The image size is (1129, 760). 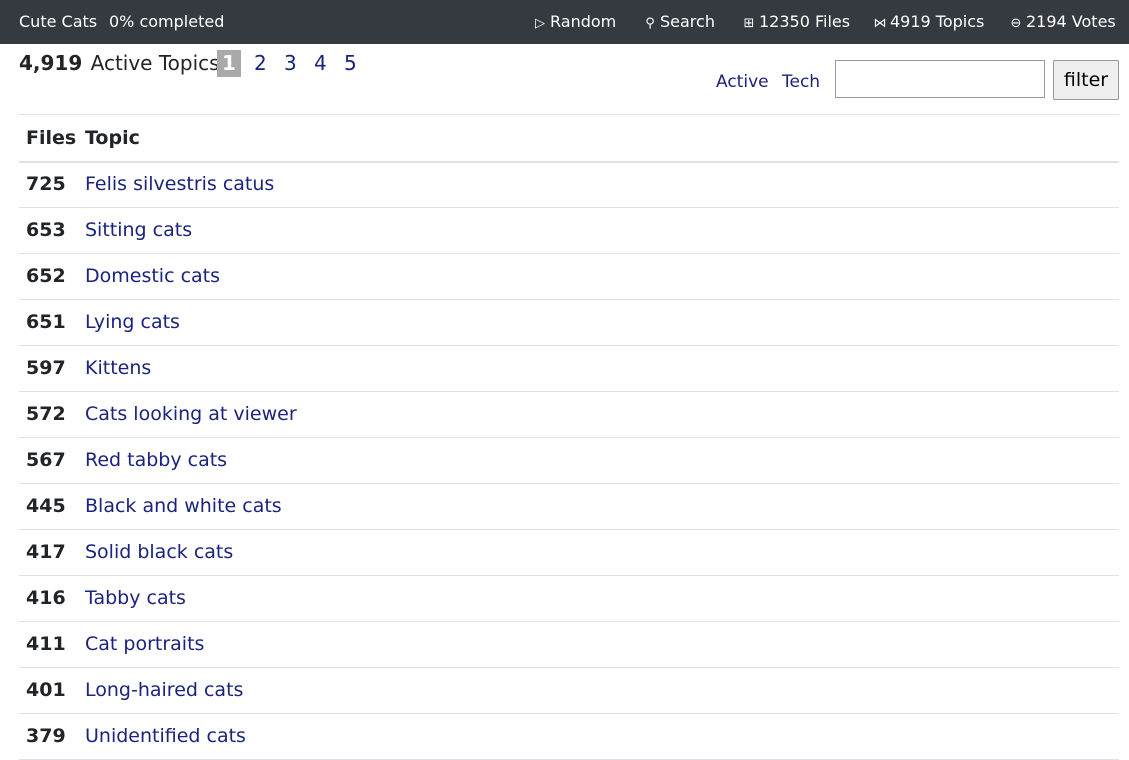 I want to click on page-3-link: 3, so click(x=290, y=63).